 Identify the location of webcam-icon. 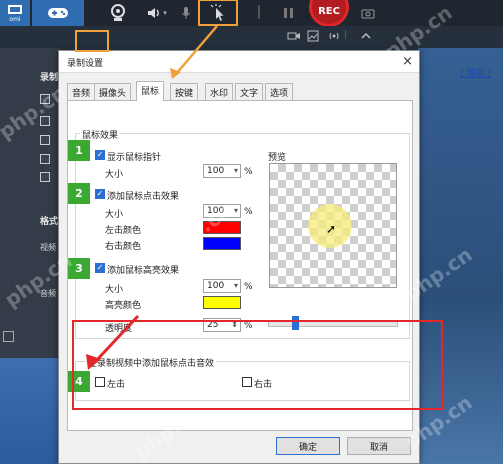
(118, 12).